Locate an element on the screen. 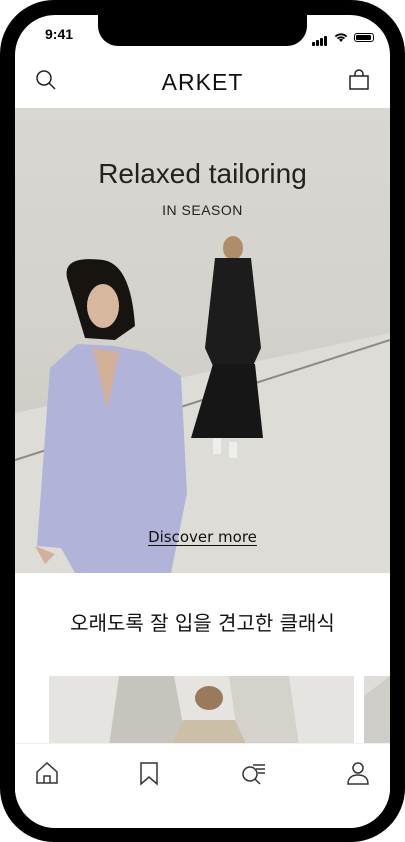 The width and height of the screenshot is (405, 842). home-icon is located at coordinates (47, 773).